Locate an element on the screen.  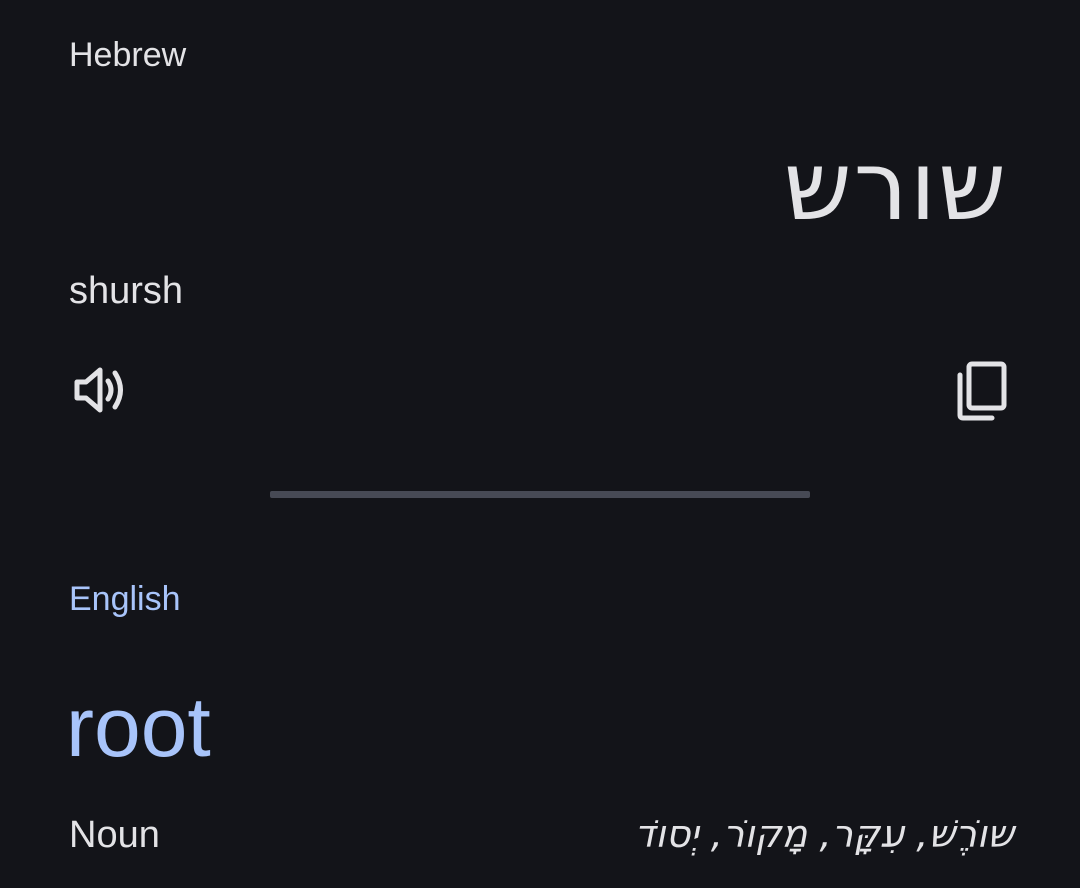
listen-button is located at coordinates (99, 390).